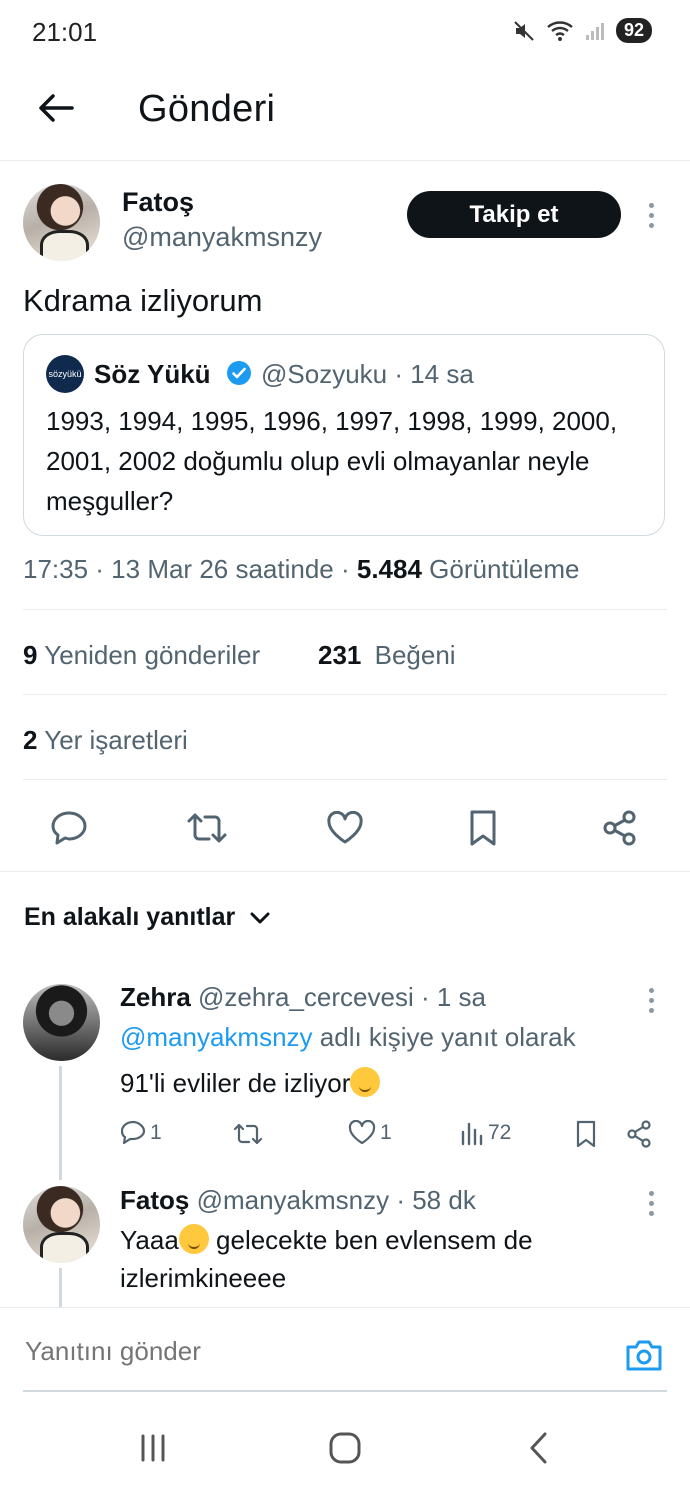 Image resolution: width=690 pixels, height=1495 pixels. What do you see at coordinates (235, 1083) in the screenshot?
I see `reply-body: 91'li evliler de izliyor` at bounding box center [235, 1083].